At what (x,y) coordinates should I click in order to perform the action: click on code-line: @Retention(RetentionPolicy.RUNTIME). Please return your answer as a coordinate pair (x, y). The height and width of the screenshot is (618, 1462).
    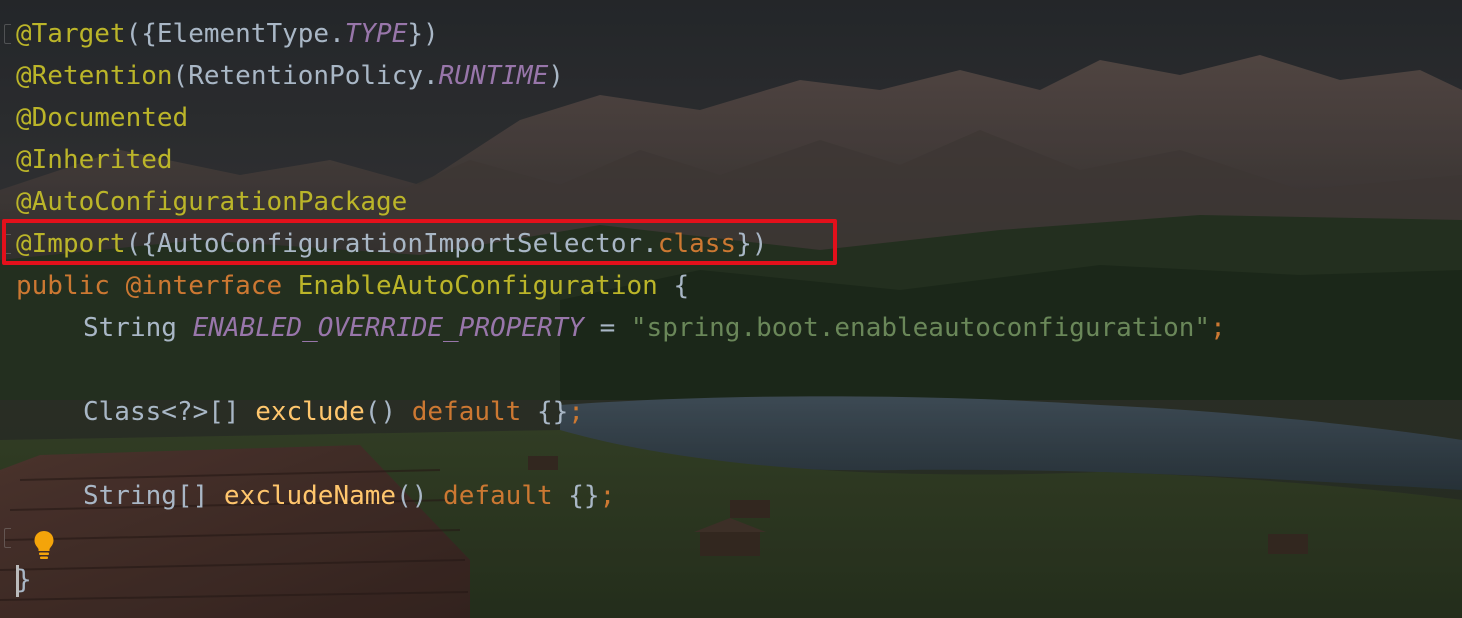
    Looking at the image, I should click on (290, 76).